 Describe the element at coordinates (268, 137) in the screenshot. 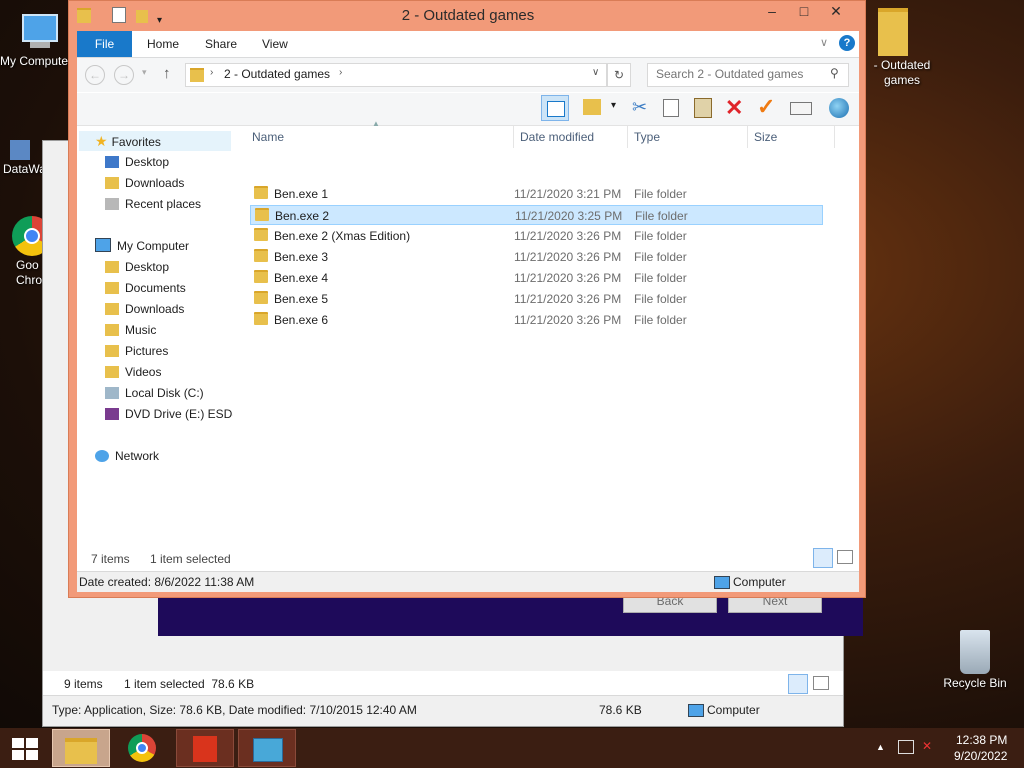

I see `column-header-name: Name` at that location.